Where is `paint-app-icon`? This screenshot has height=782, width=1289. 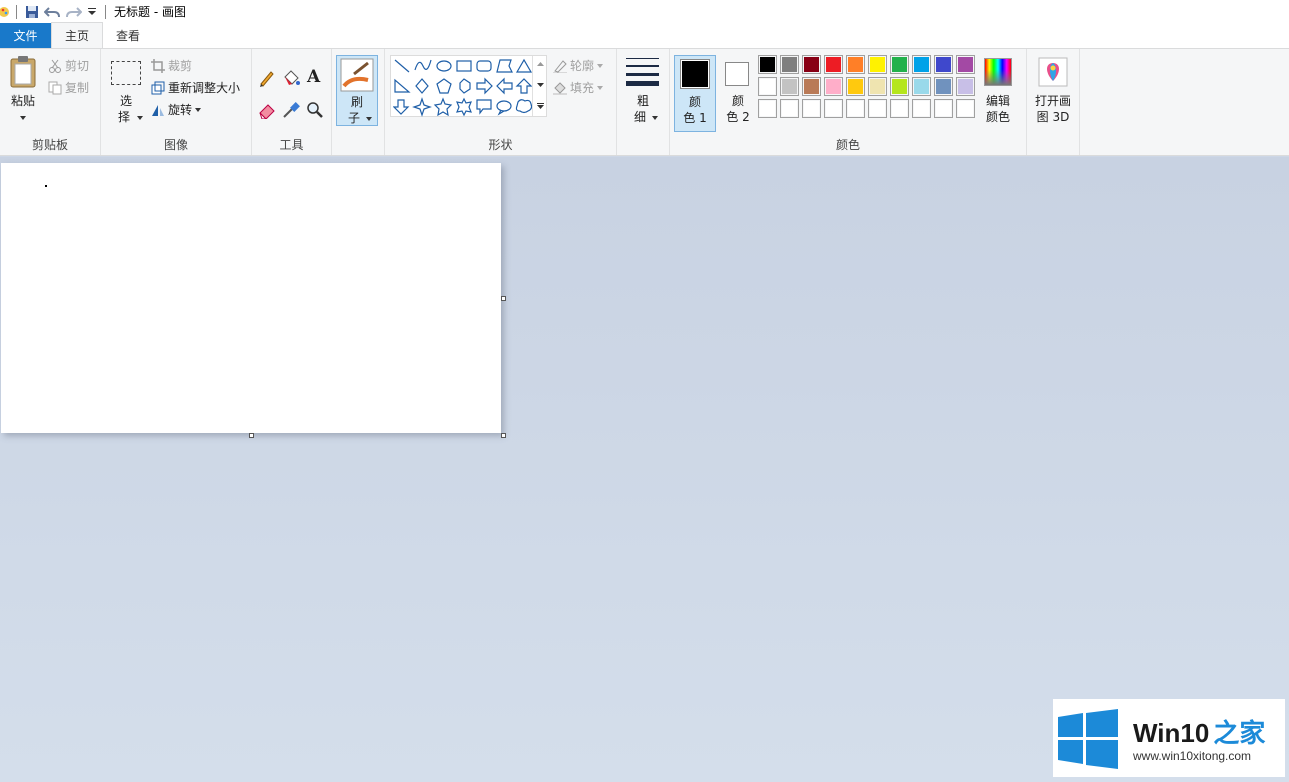 paint-app-icon is located at coordinates (5, 11).